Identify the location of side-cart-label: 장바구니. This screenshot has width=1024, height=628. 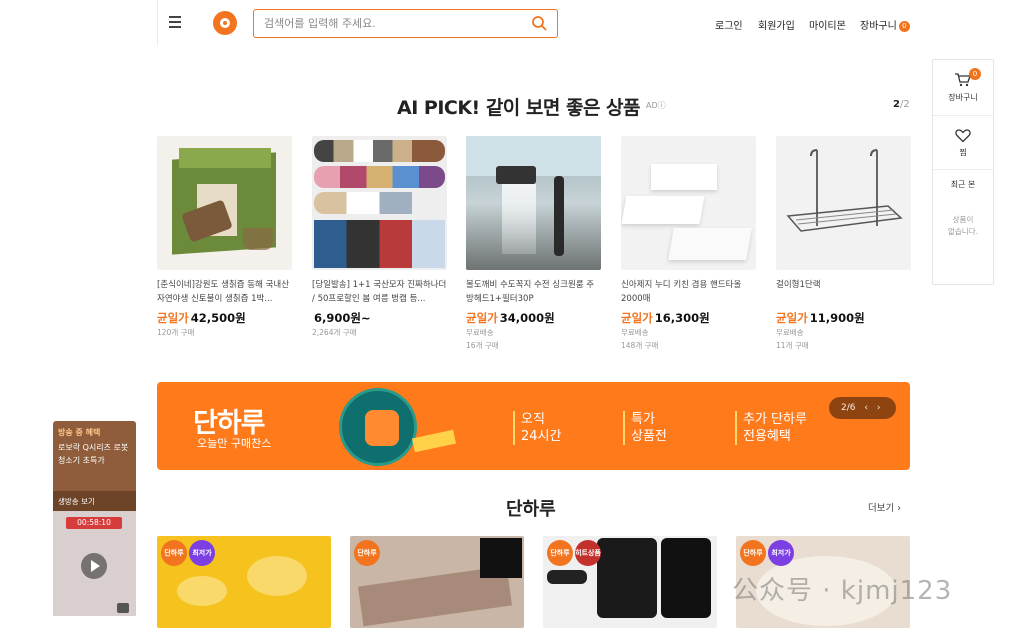
(963, 97).